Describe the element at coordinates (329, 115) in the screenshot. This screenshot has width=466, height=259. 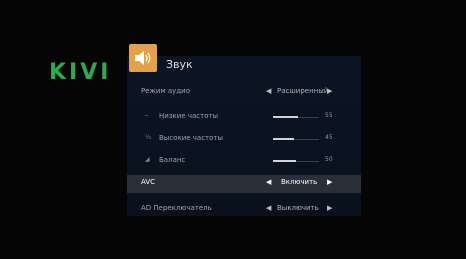
I see `slider-value: 55` at that location.